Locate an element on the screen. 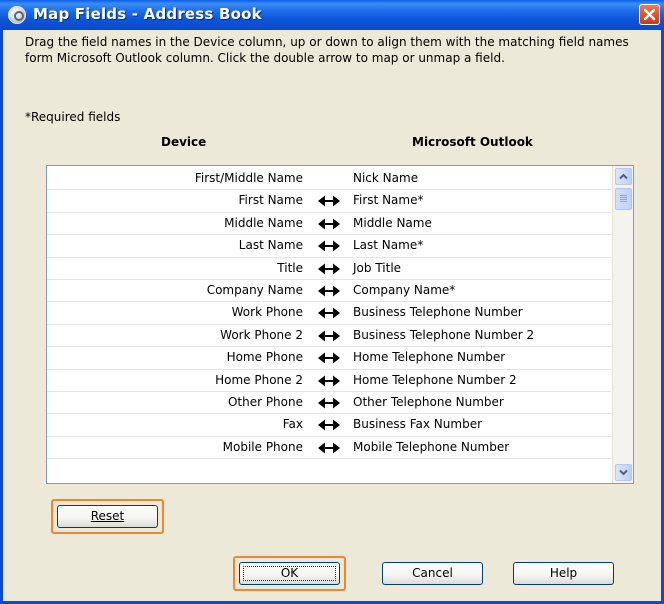 The width and height of the screenshot is (664, 604). cancel-button: Cancel is located at coordinates (432, 573).